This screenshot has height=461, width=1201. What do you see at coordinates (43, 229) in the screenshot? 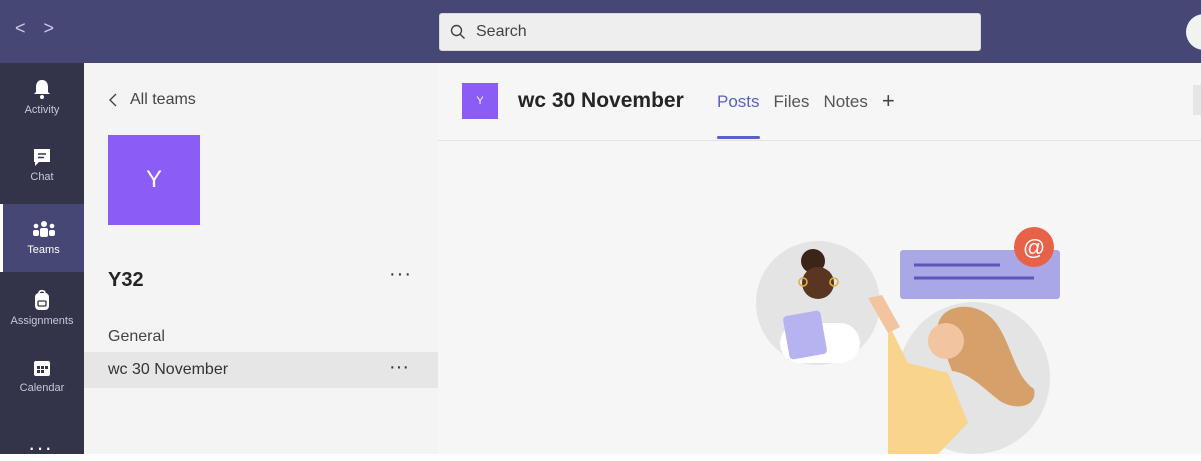
I see `teams-icon` at bounding box center [43, 229].